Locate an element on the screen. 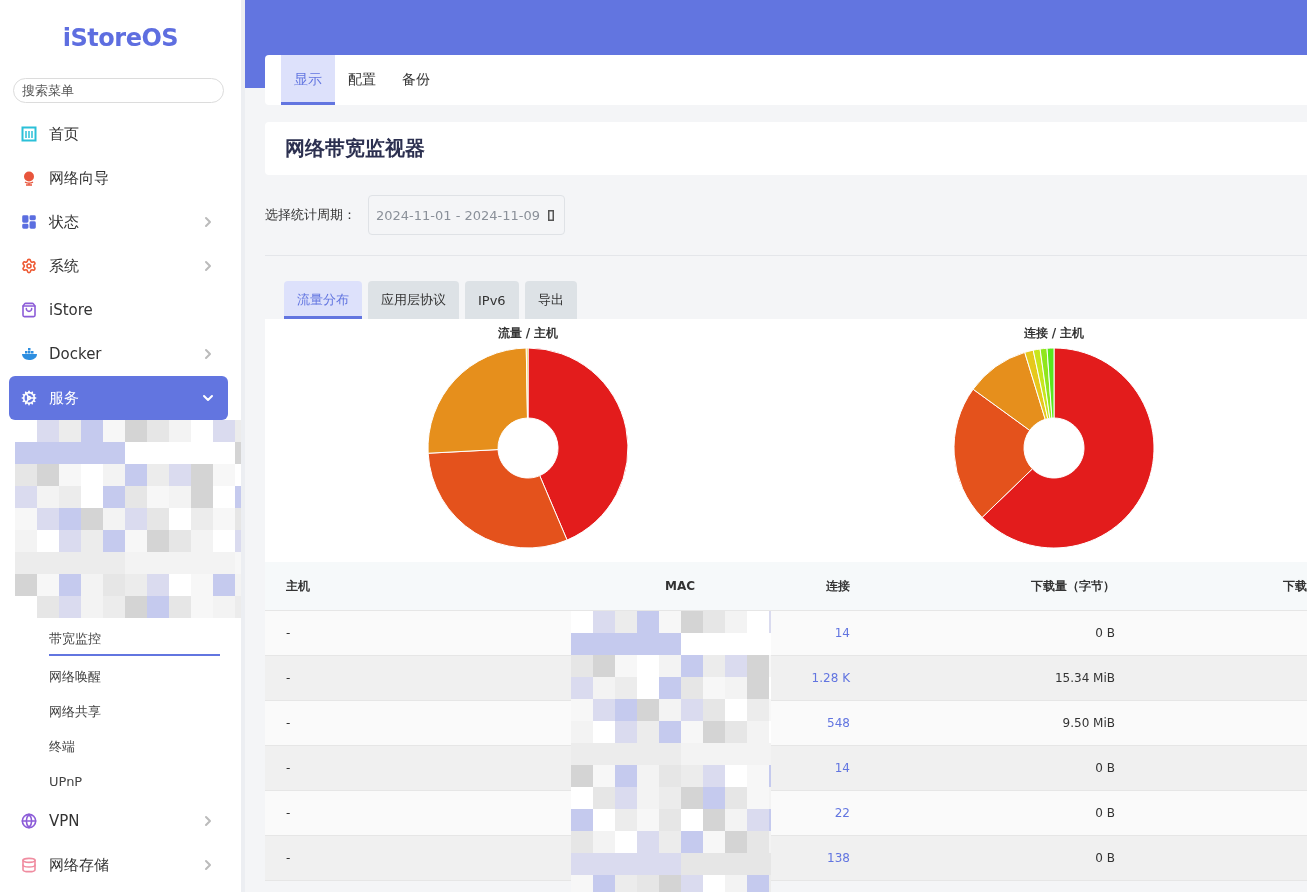 The image size is (1307, 892). submenu-item: 网络唤醒 is located at coordinates (134, 676).